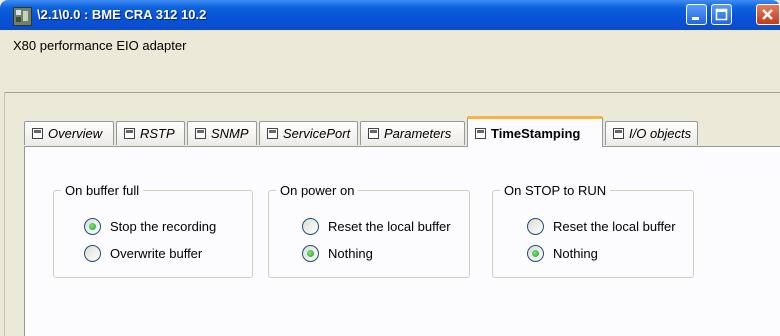 The width and height of the screenshot is (780, 336). What do you see at coordinates (392, 92) in the screenshot?
I see `separator` at bounding box center [392, 92].